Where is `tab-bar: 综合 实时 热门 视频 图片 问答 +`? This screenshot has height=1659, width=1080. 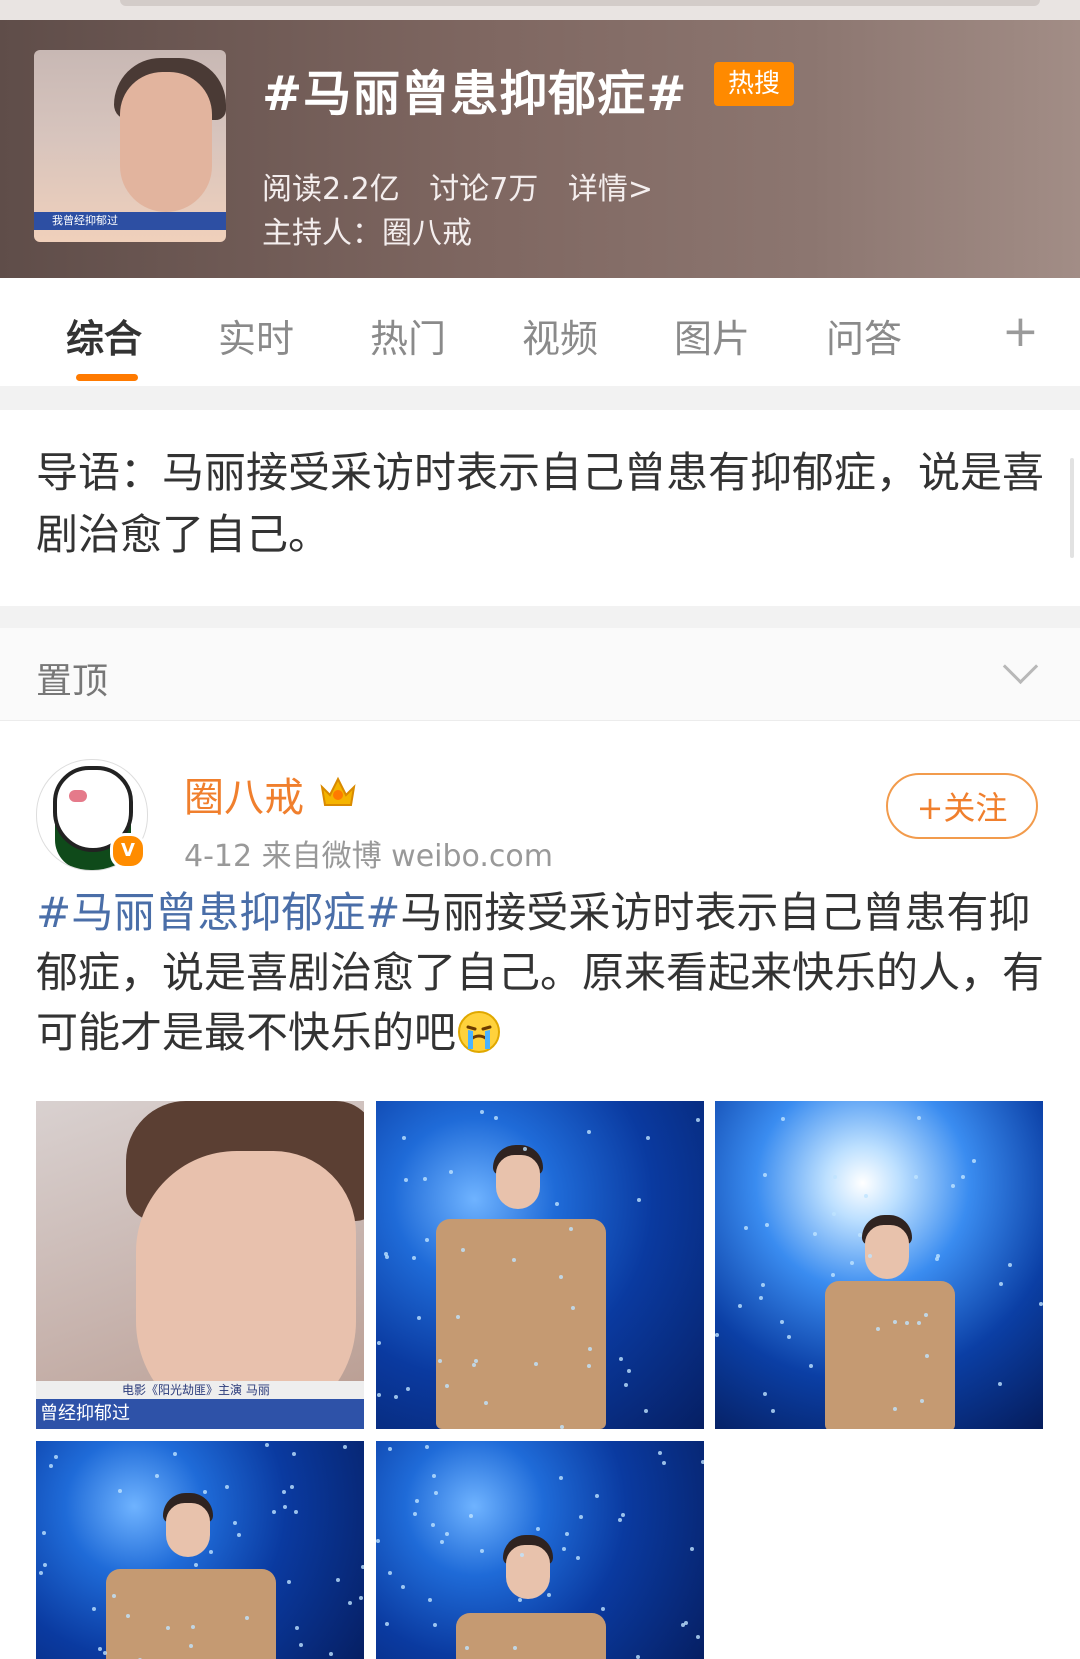 tab-bar: 综合 实时 热门 视频 图片 问答 + is located at coordinates (540, 332).